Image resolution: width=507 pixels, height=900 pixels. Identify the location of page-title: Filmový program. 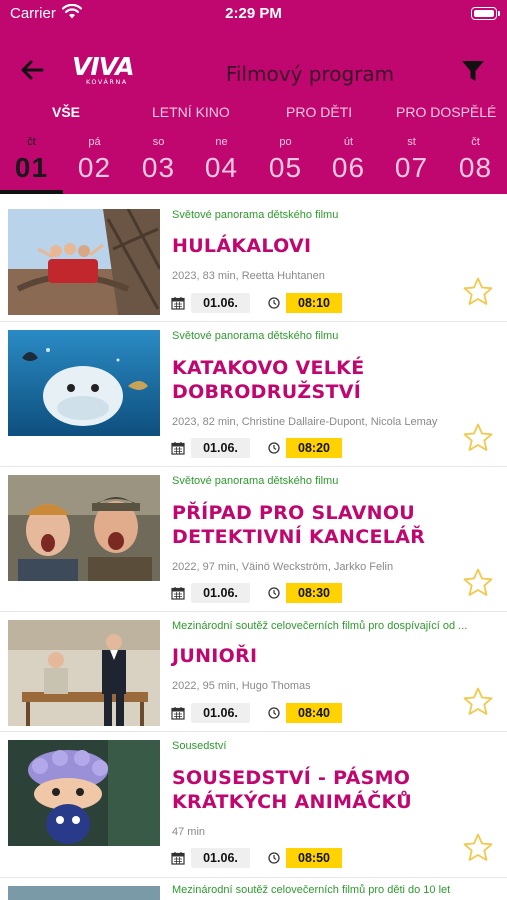
(310, 74).